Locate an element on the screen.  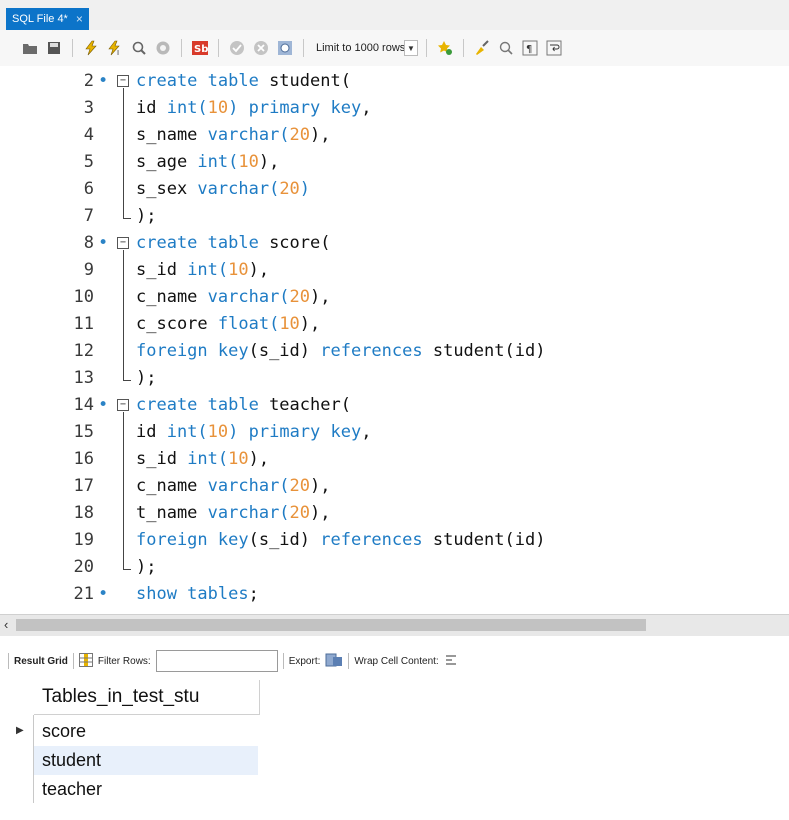
line-number: 12 is located at coordinates (83, 351).